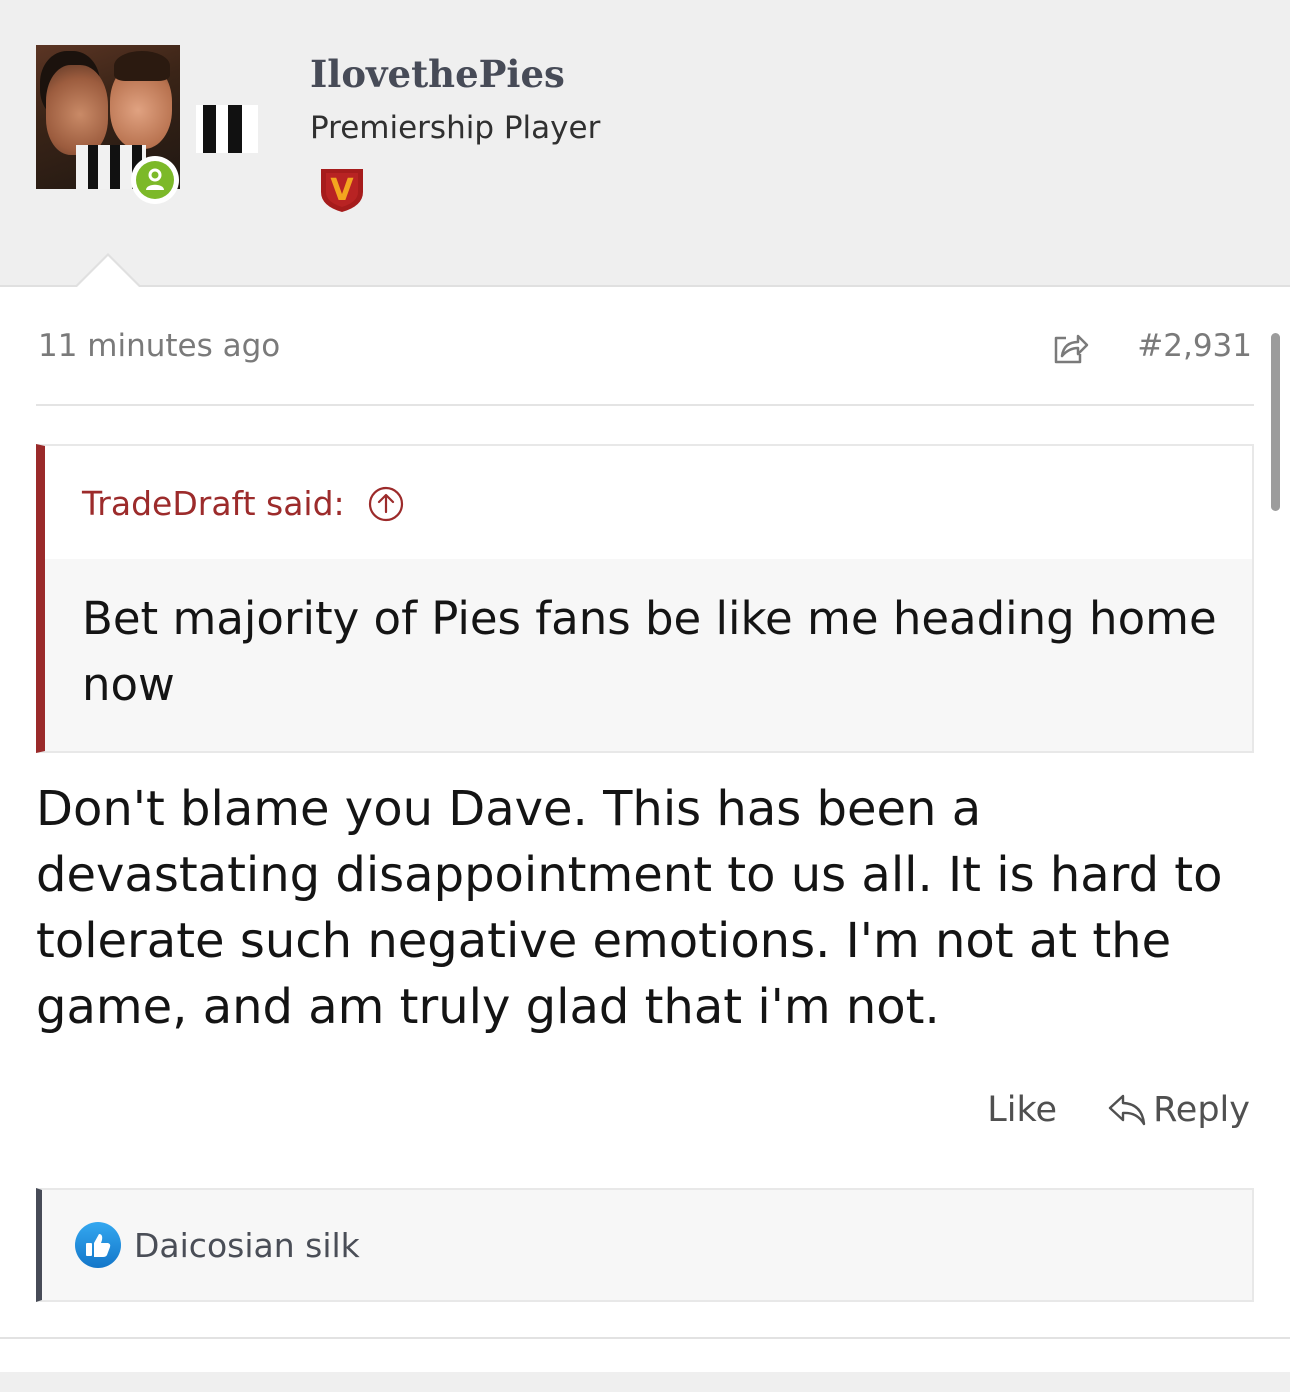 The image size is (1290, 1392). Describe the element at coordinates (386, 504) in the screenshot. I see `jump-to-quote-icon` at that location.